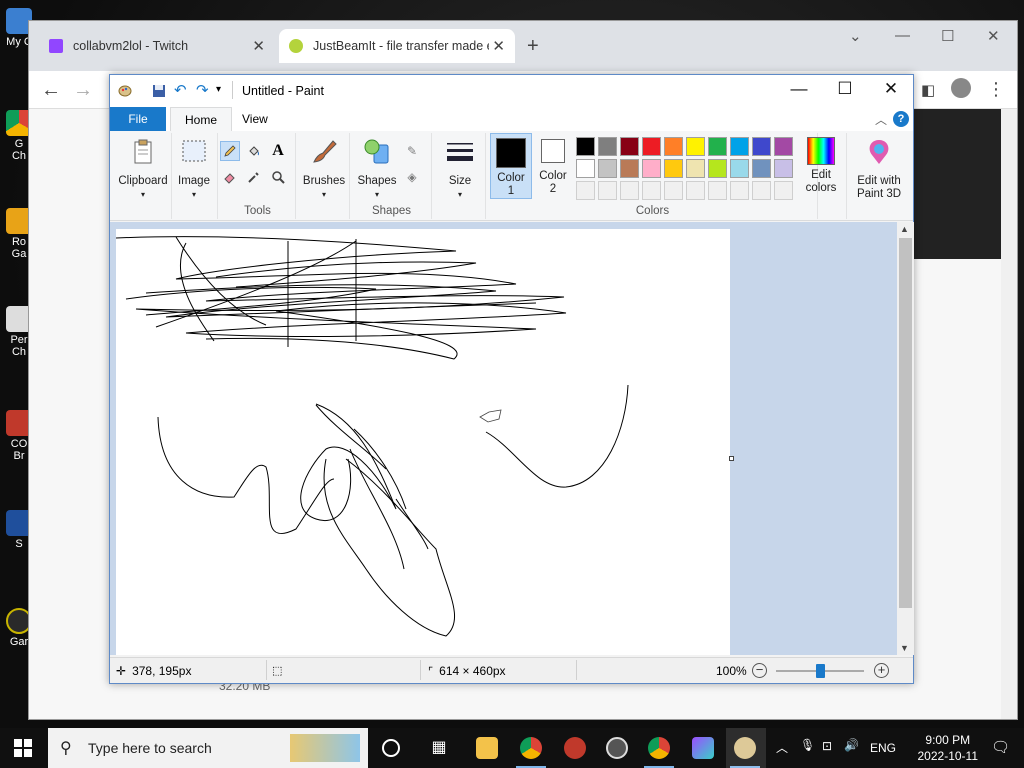  Describe the element at coordinates (255, 119) in the screenshot. I see `tab-view: View` at that location.